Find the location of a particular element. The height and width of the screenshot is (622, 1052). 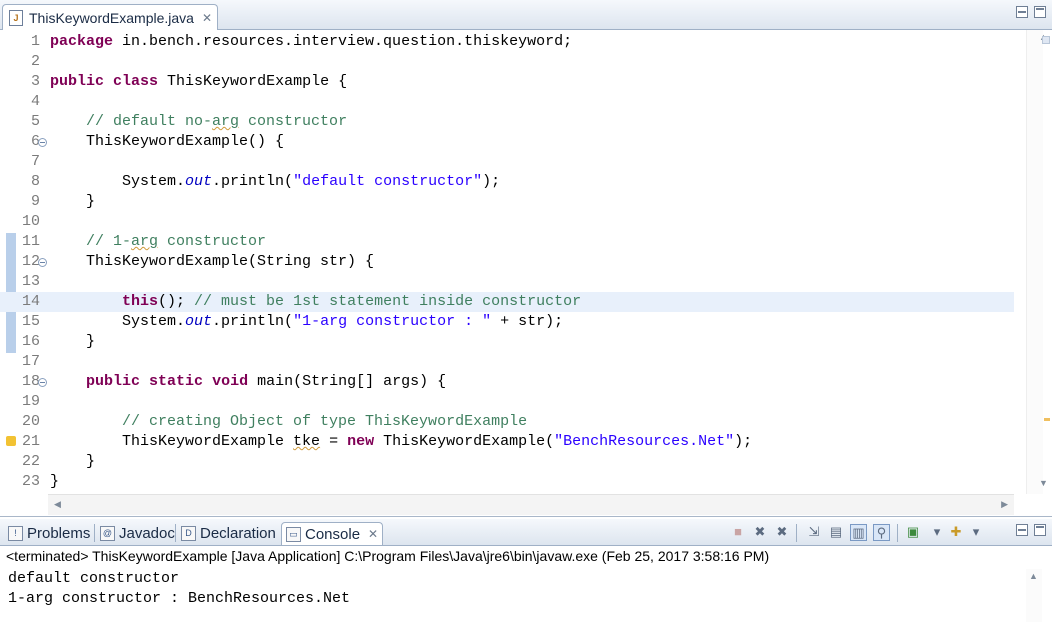

remove-launch-icon: ✖ is located at coordinates (760, 532).